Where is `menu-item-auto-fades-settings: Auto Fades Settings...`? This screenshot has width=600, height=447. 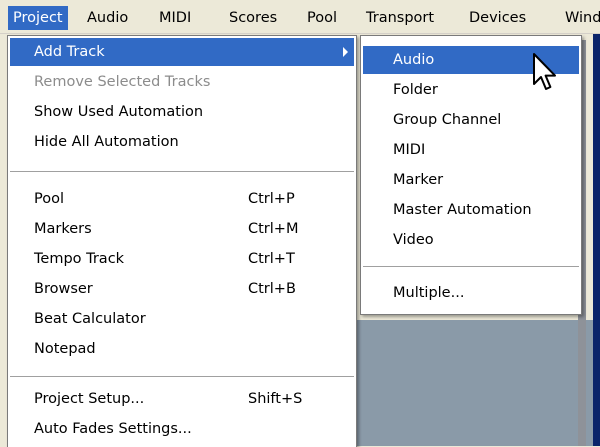 menu-item-auto-fades-settings: Auto Fades Settings... is located at coordinates (182, 429).